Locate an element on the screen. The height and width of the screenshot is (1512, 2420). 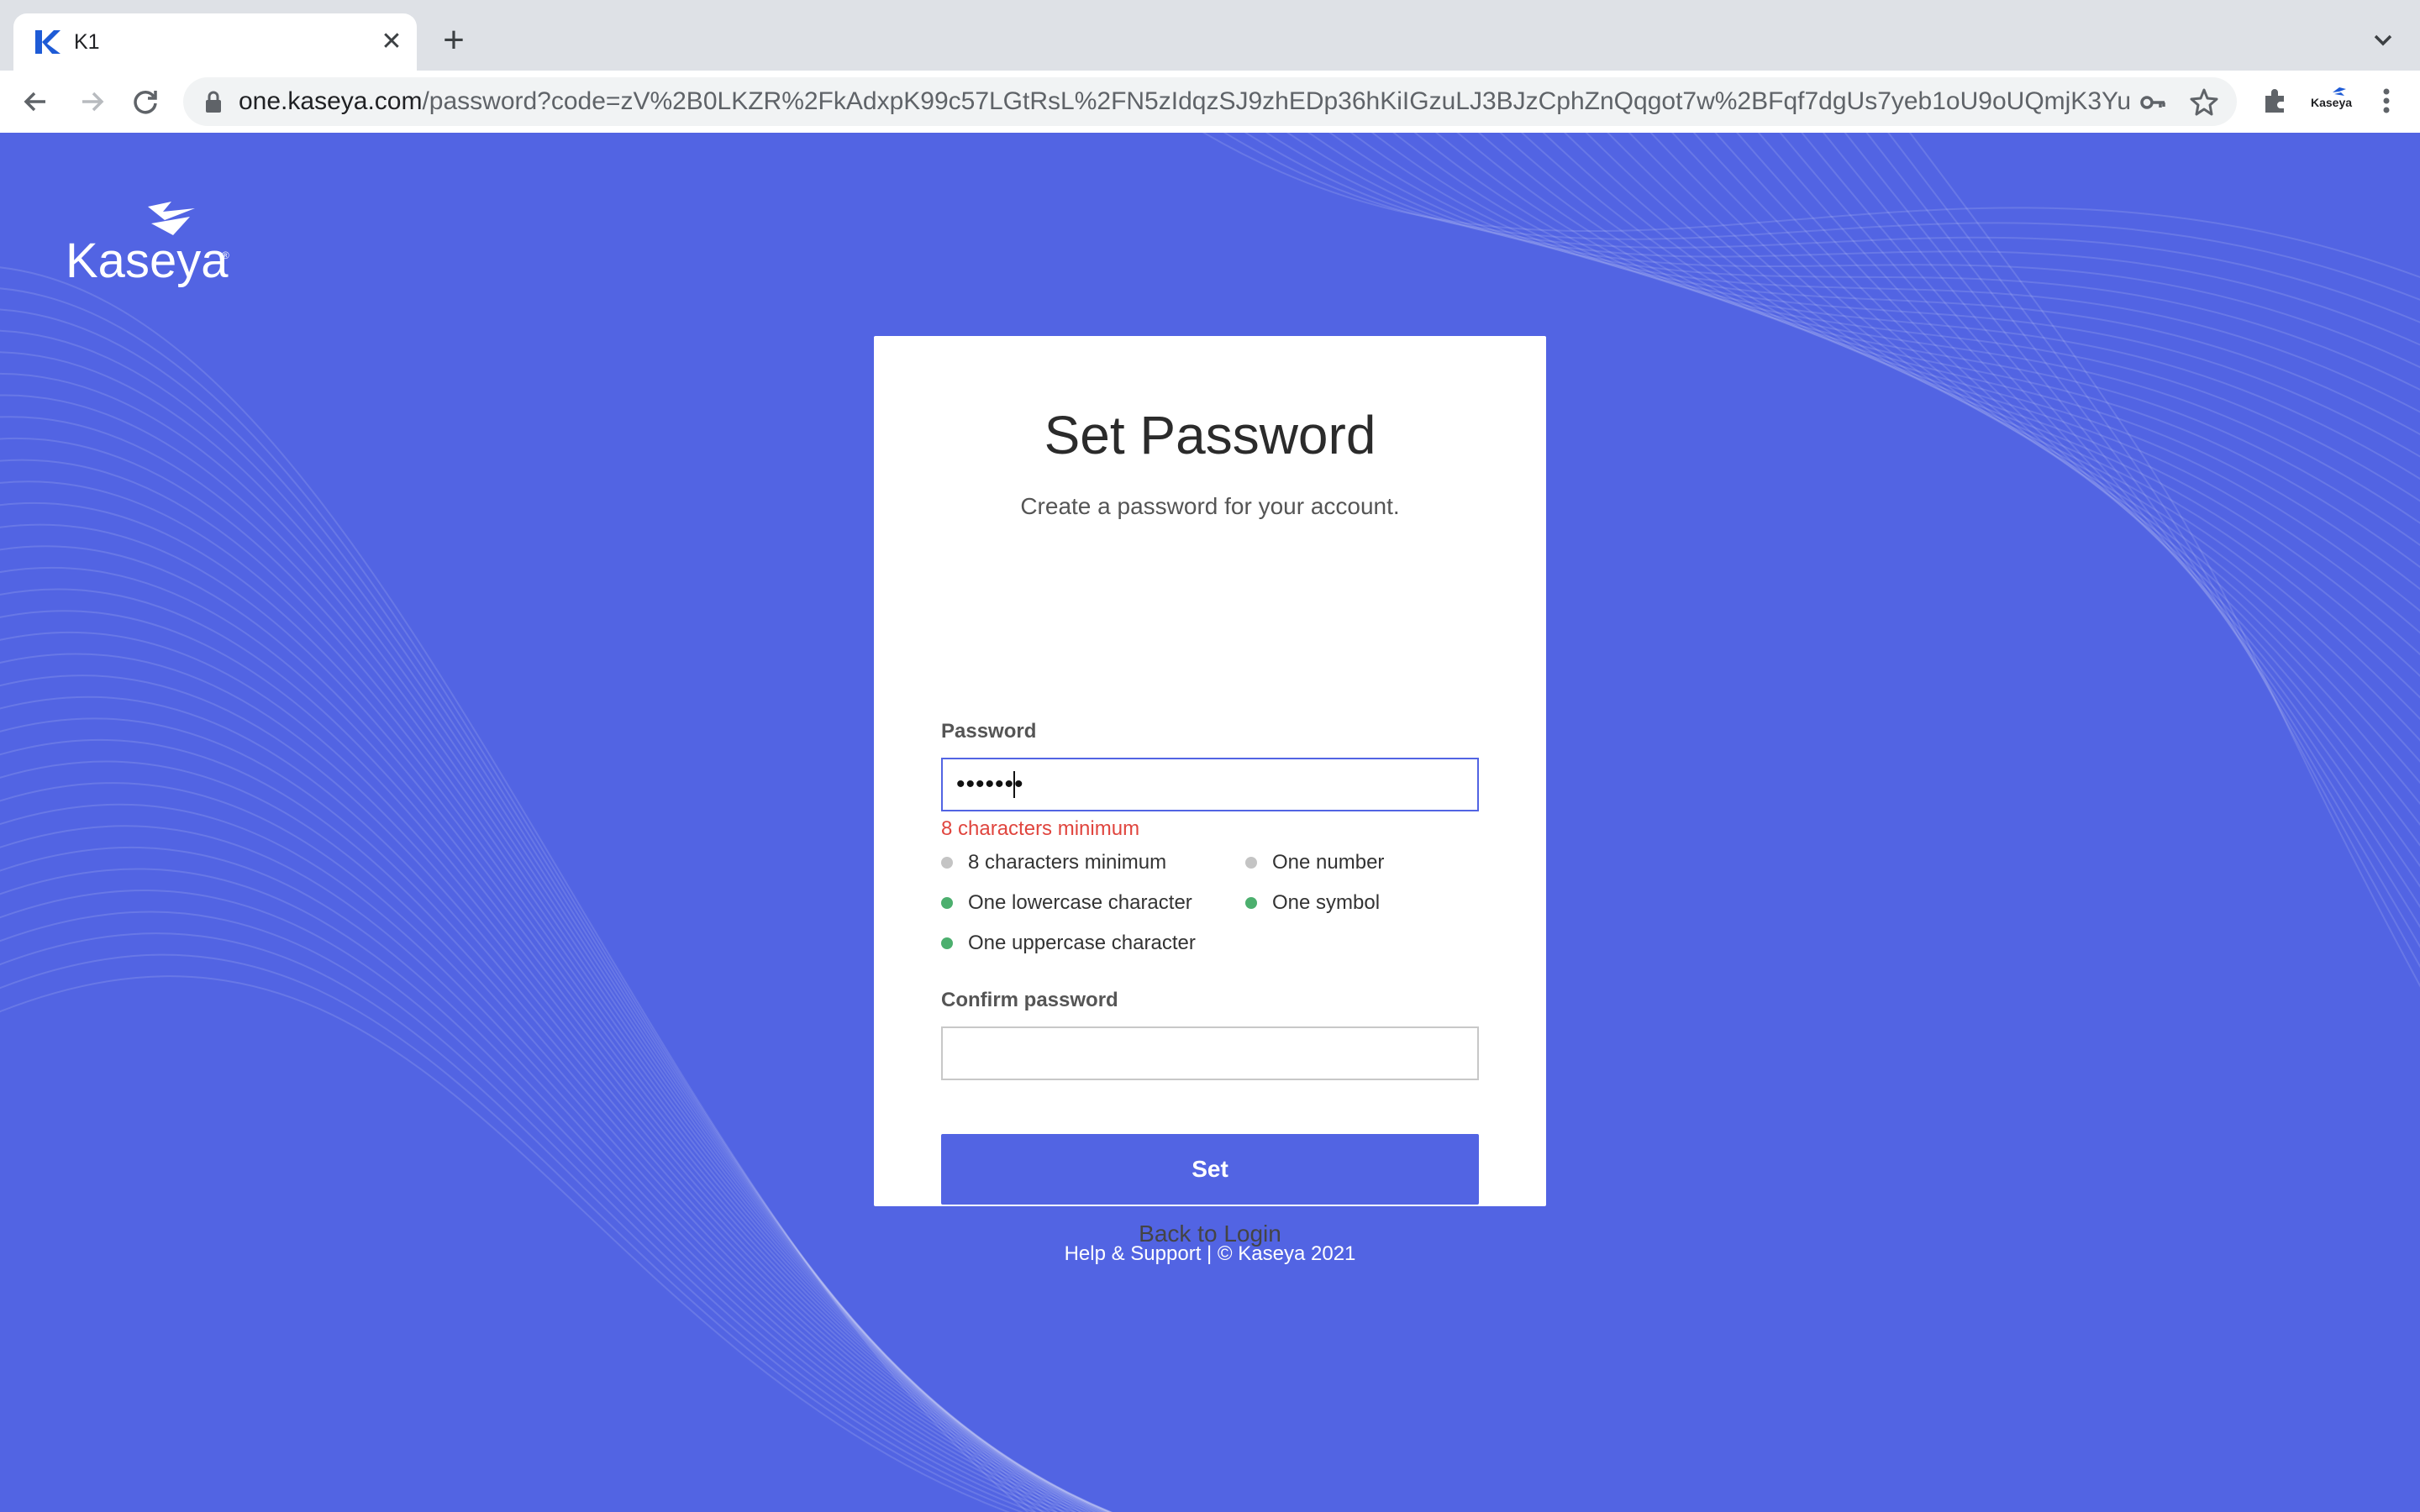
requirement-number-indicator is located at coordinates (1251, 863).